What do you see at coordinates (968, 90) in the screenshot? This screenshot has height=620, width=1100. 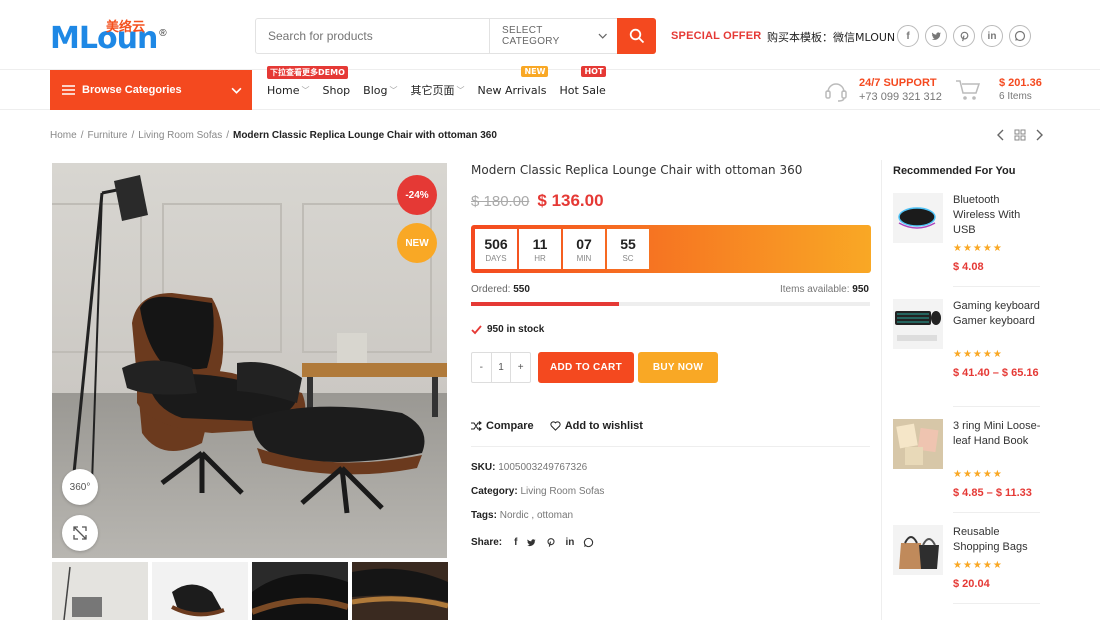 I see `cart-icon` at bounding box center [968, 90].